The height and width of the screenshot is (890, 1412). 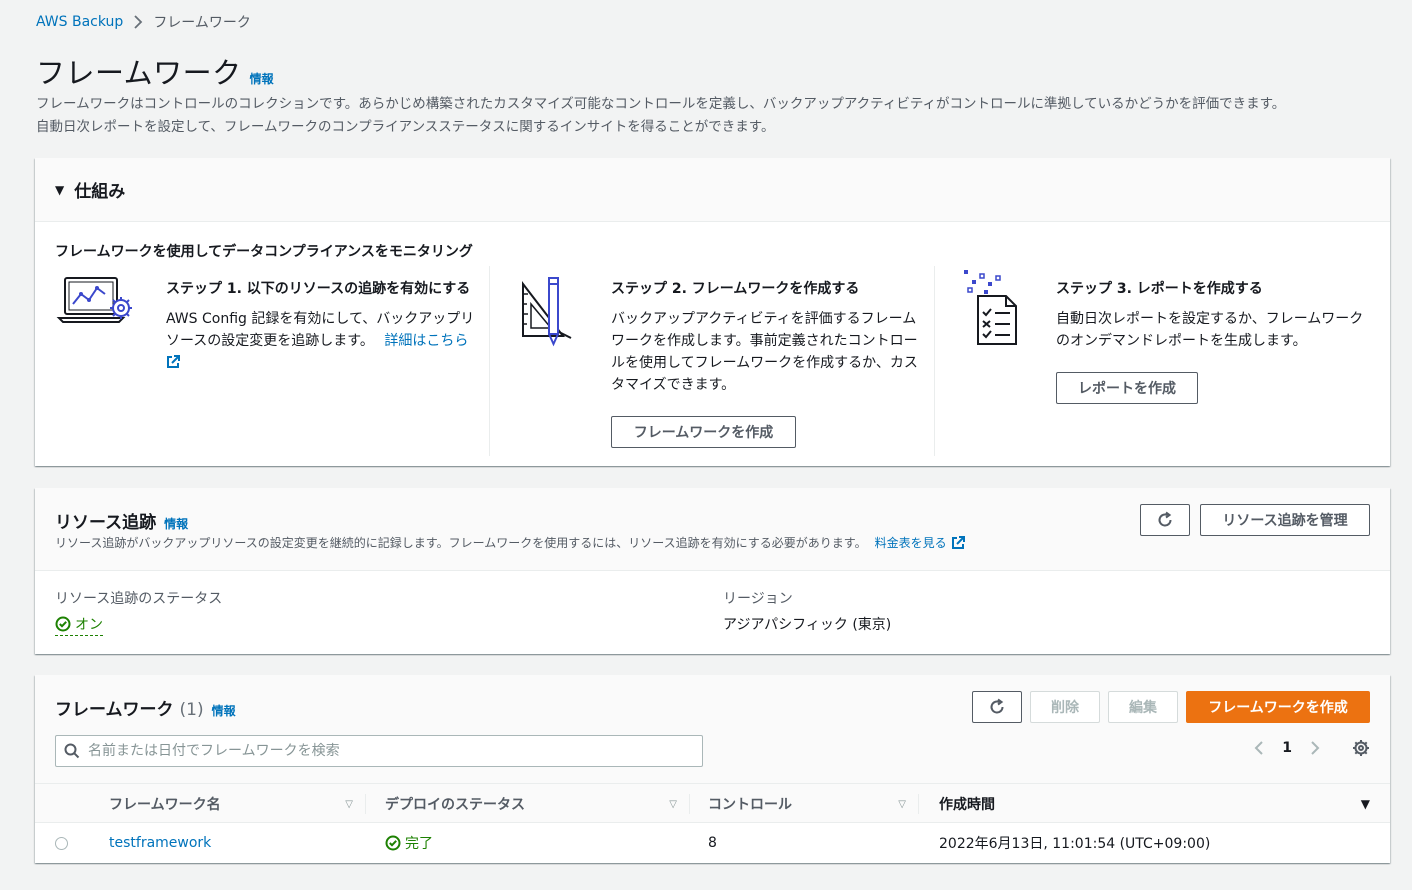 What do you see at coordinates (95, 304) in the screenshot?
I see `monitor-chart-gear-icon` at bounding box center [95, 304].